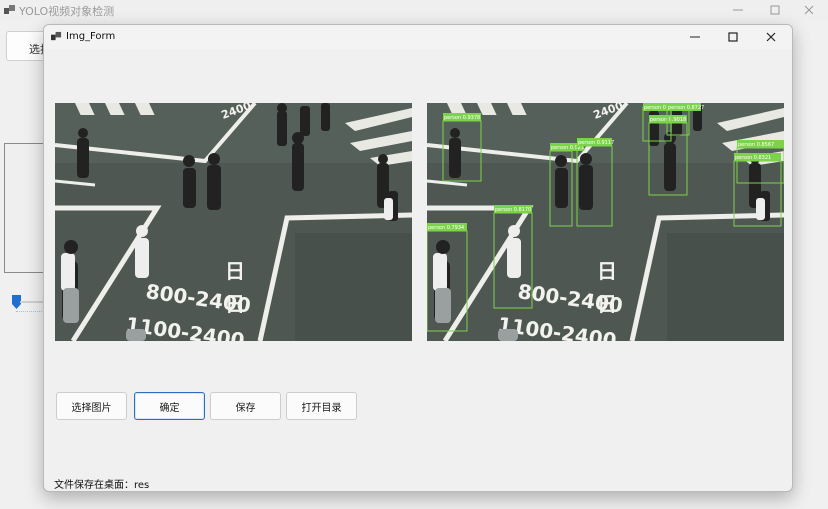 The height and width of the screenshot is (509, 828). I want to click on detection-label: person 0.8567, so click(756, 145).